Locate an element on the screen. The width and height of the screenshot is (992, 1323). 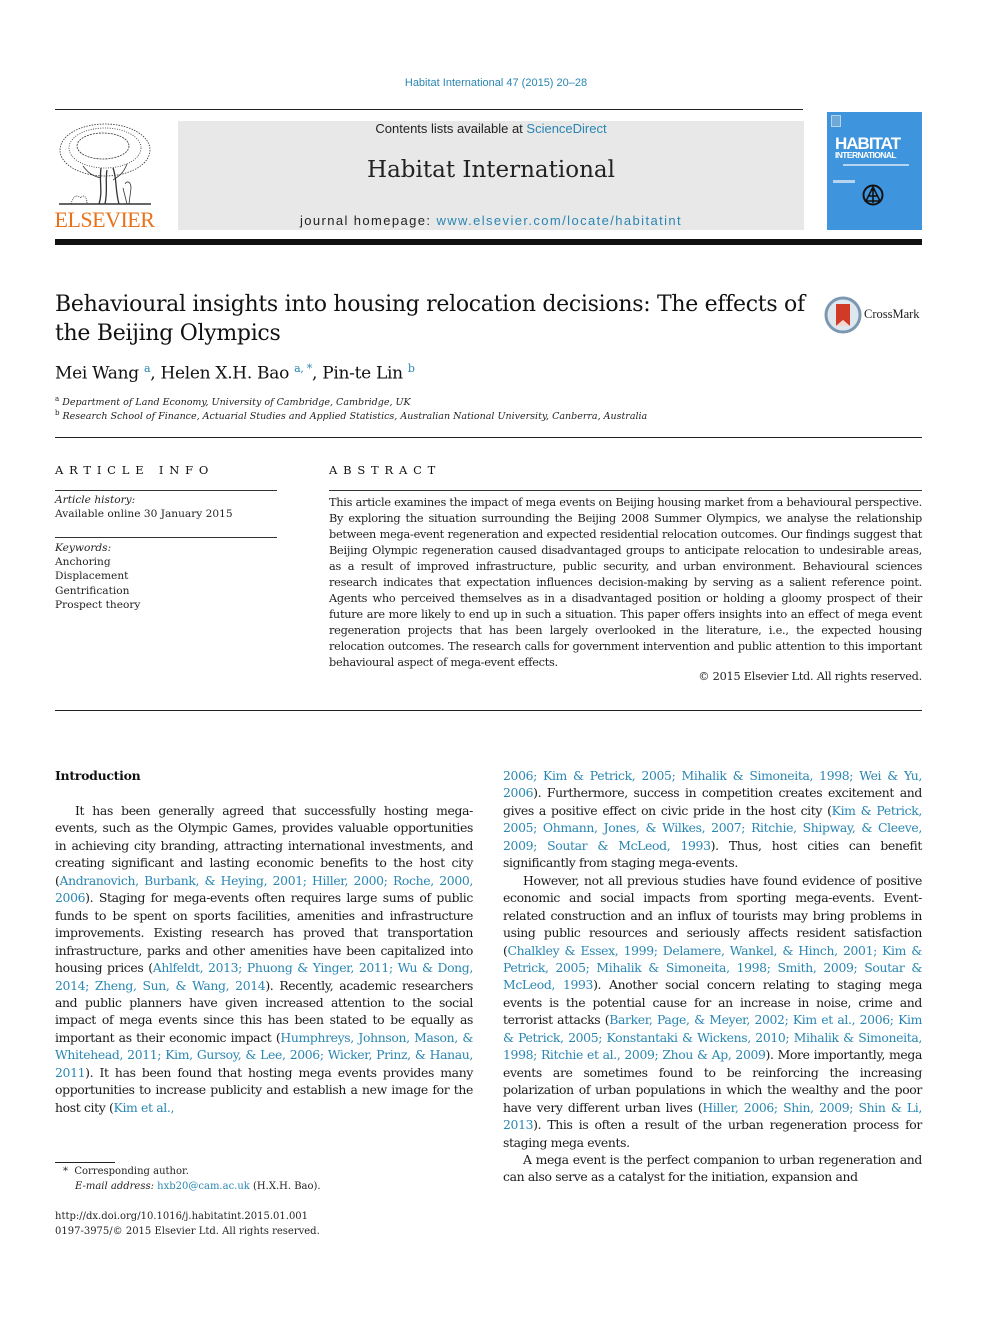
author-affiliation-mark: a, * is located at coordinates (303, 368).